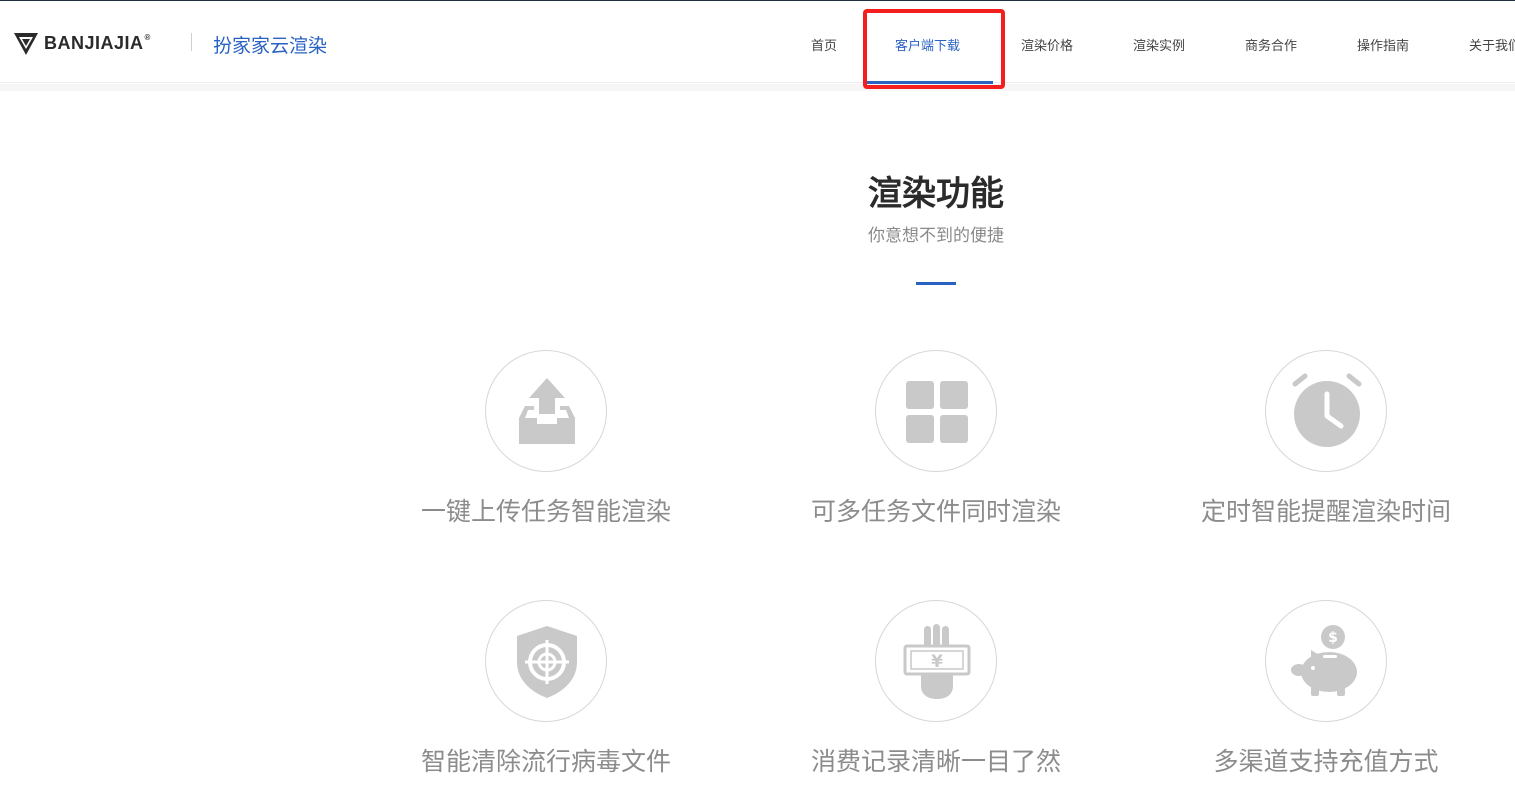  Describe the element at coordinates (545, 761) in the screenshot. I see `feature-label: 智能清除流行病毒文件` at that location.